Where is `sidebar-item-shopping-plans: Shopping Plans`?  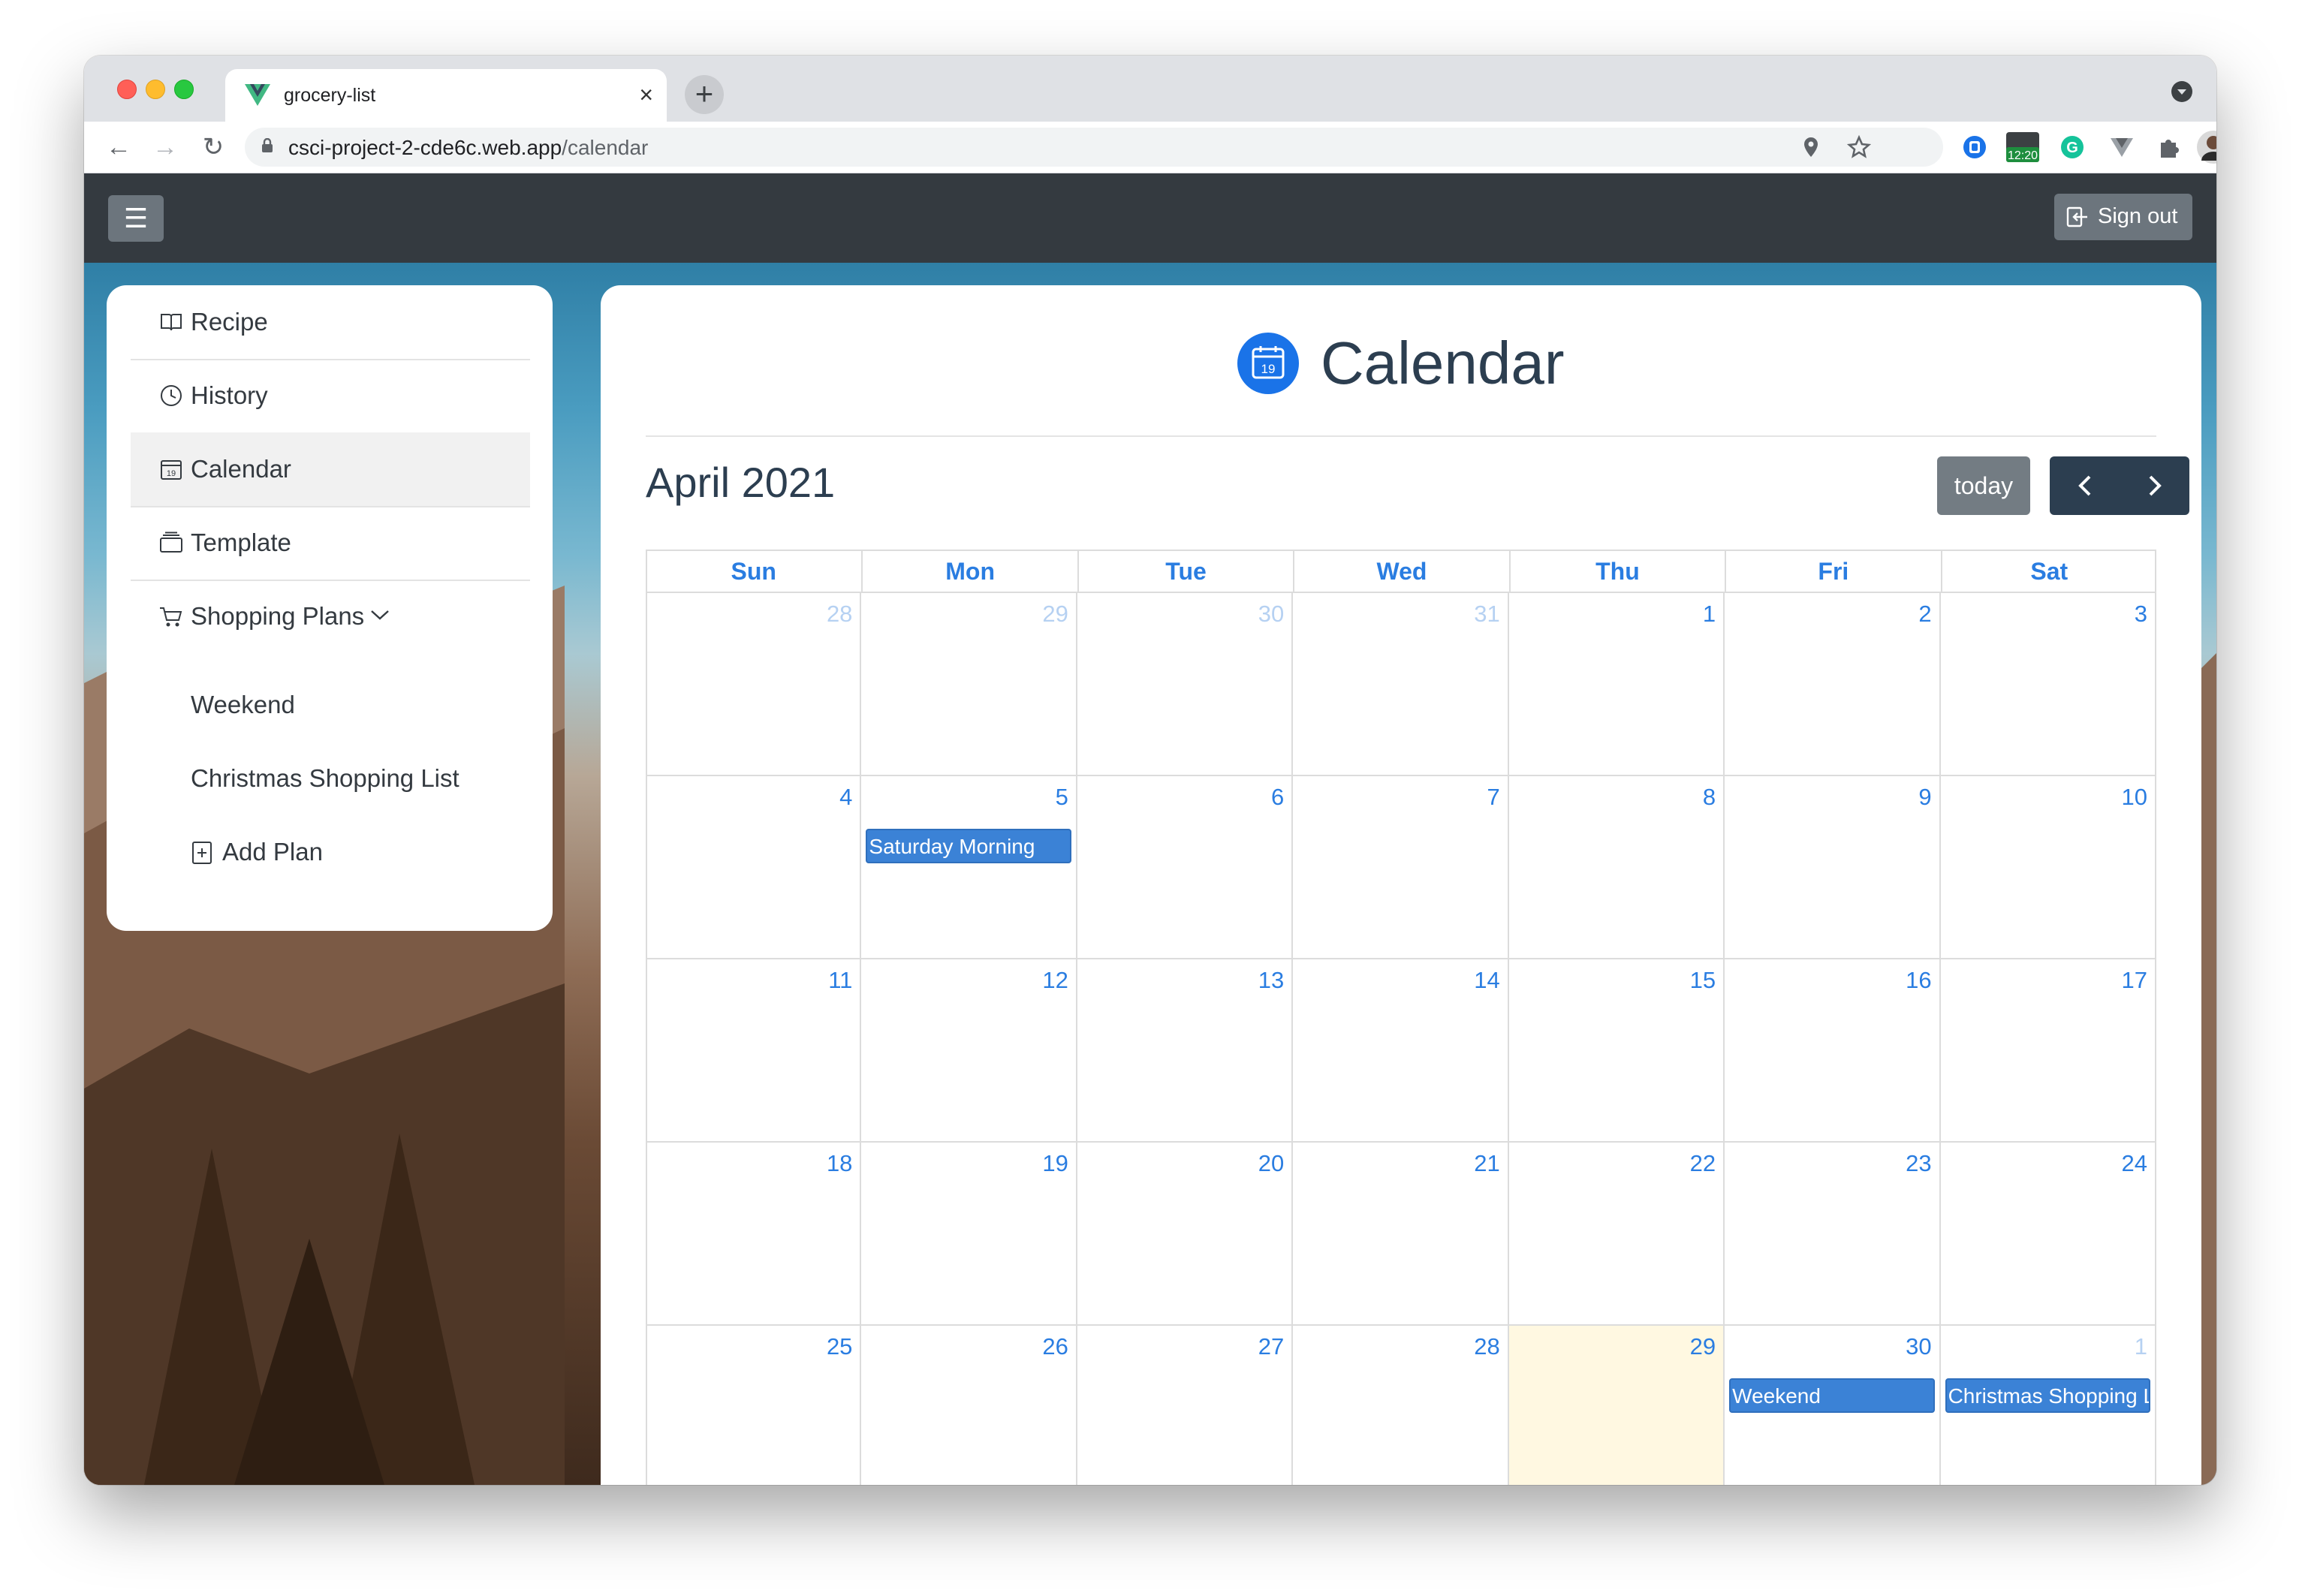 sidebar-item-shopping-plans: Shopping Plans is located at coordinates (330, 616).